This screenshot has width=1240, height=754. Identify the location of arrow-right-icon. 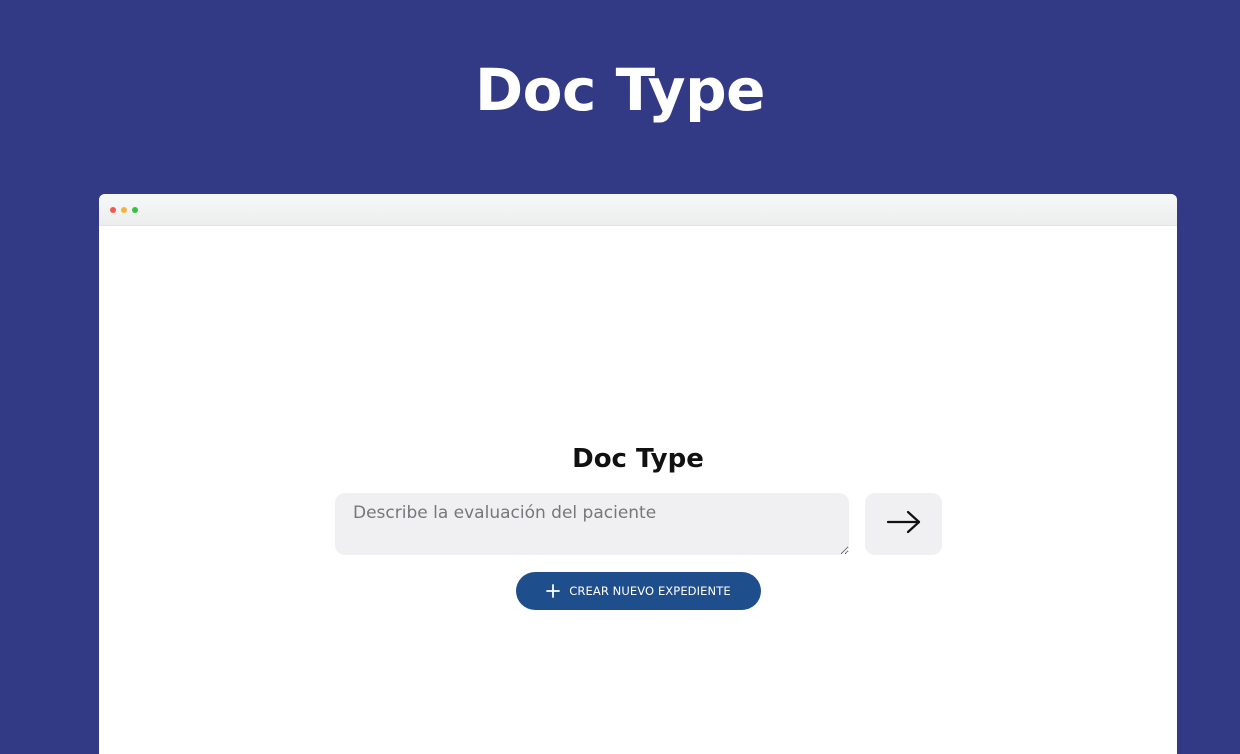
(904, 524).